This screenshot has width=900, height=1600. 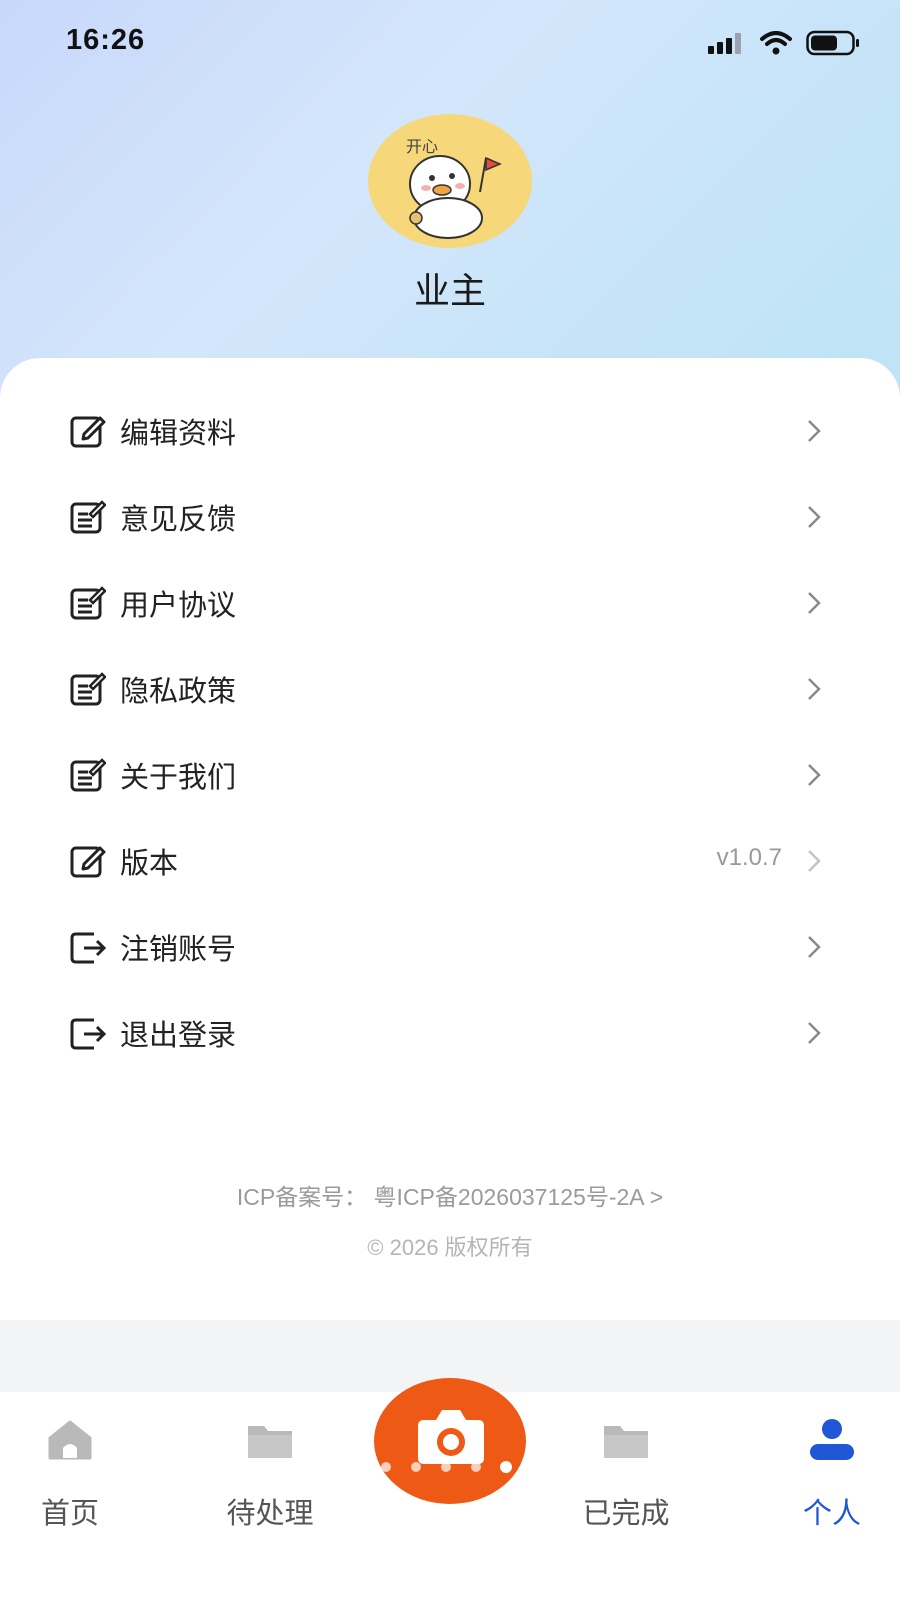 What do you see at coordinates (454, 188) in the screenshot?
I see `avatar-duck-illustration: 开心` at bounding box center [454, 188].